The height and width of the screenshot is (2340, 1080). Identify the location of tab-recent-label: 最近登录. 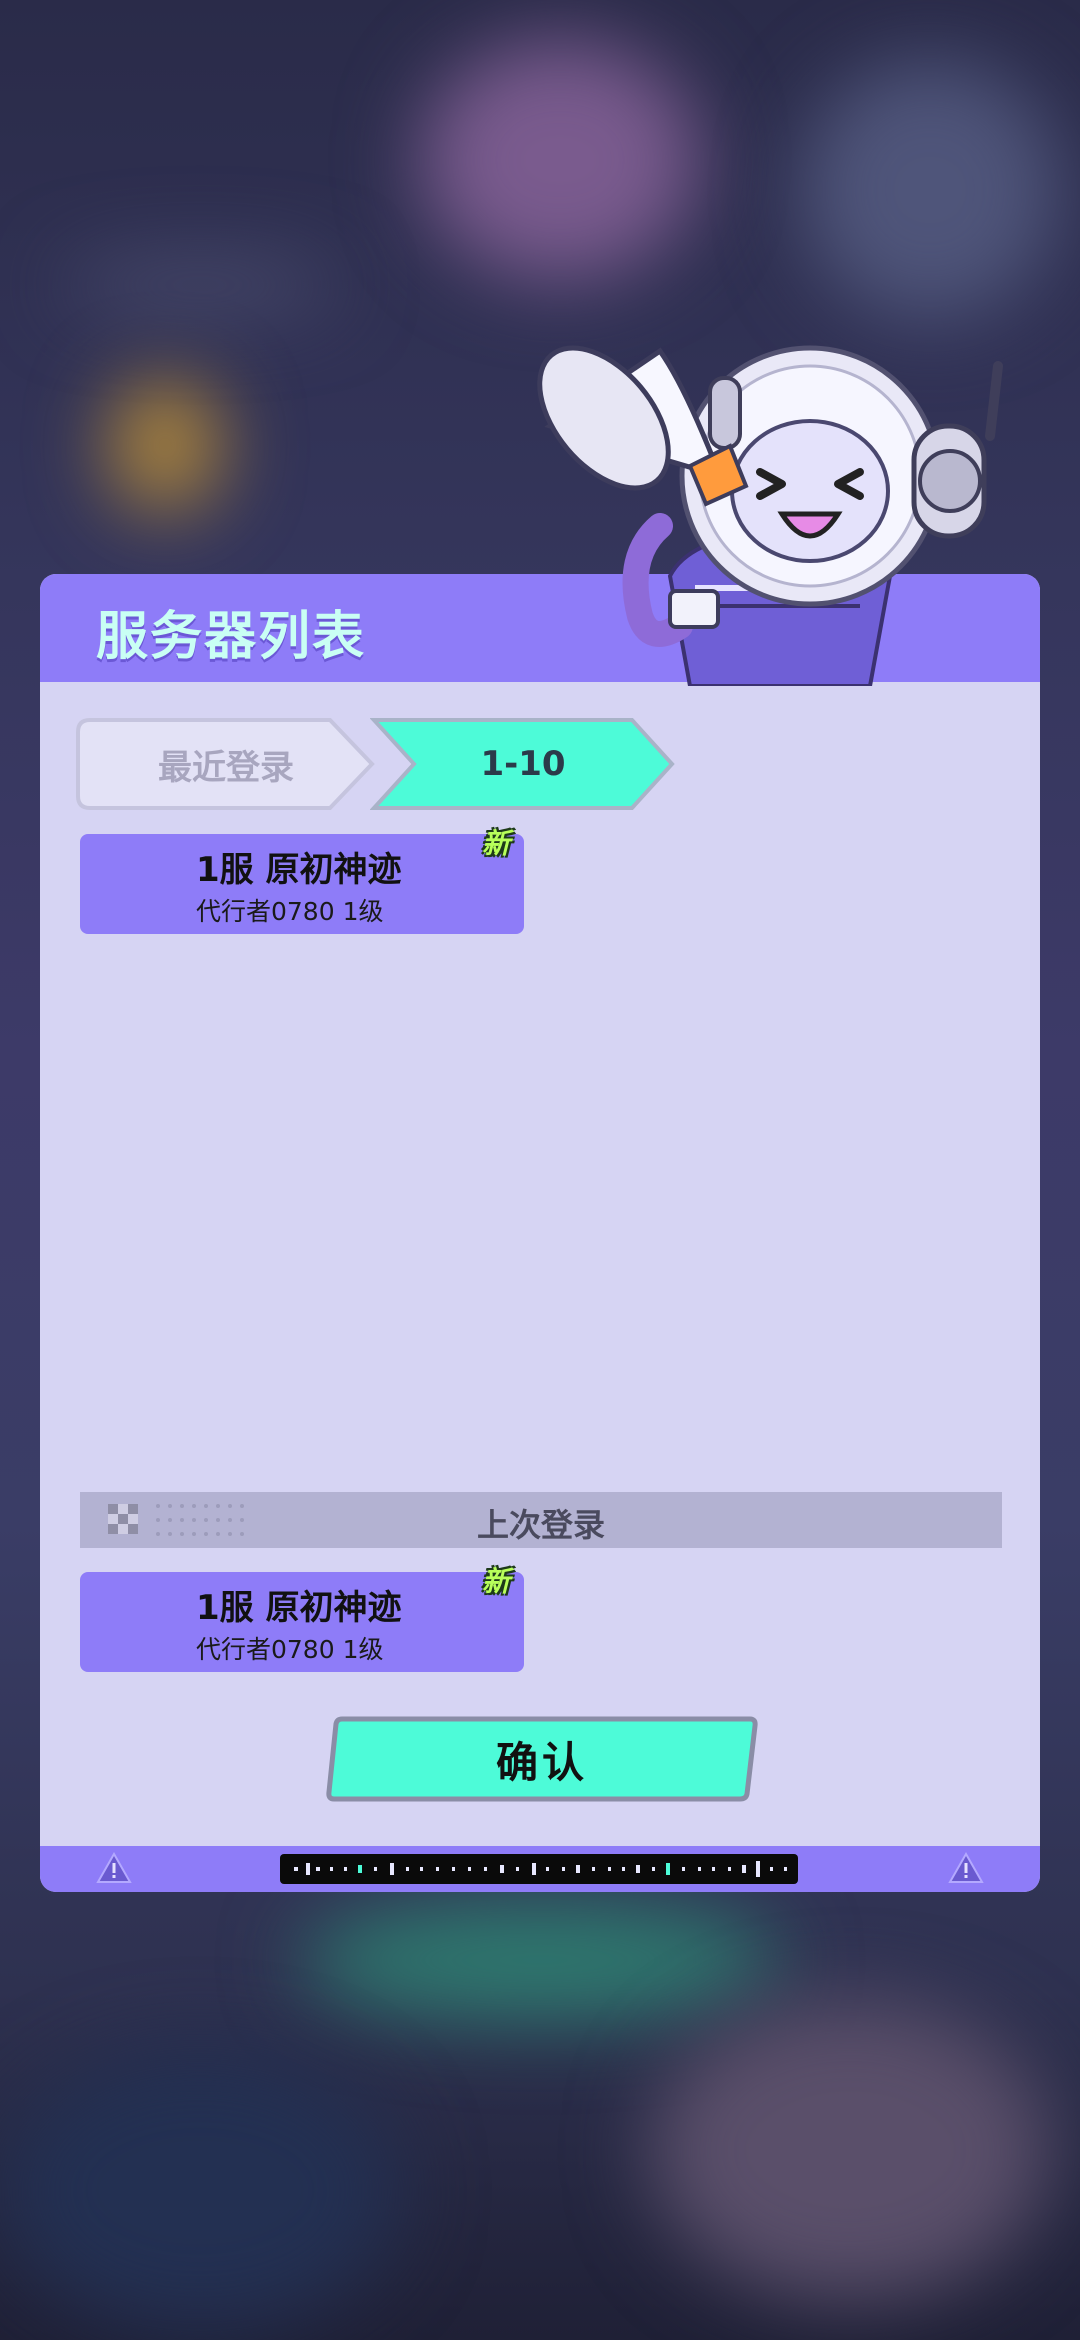
(226, 767).